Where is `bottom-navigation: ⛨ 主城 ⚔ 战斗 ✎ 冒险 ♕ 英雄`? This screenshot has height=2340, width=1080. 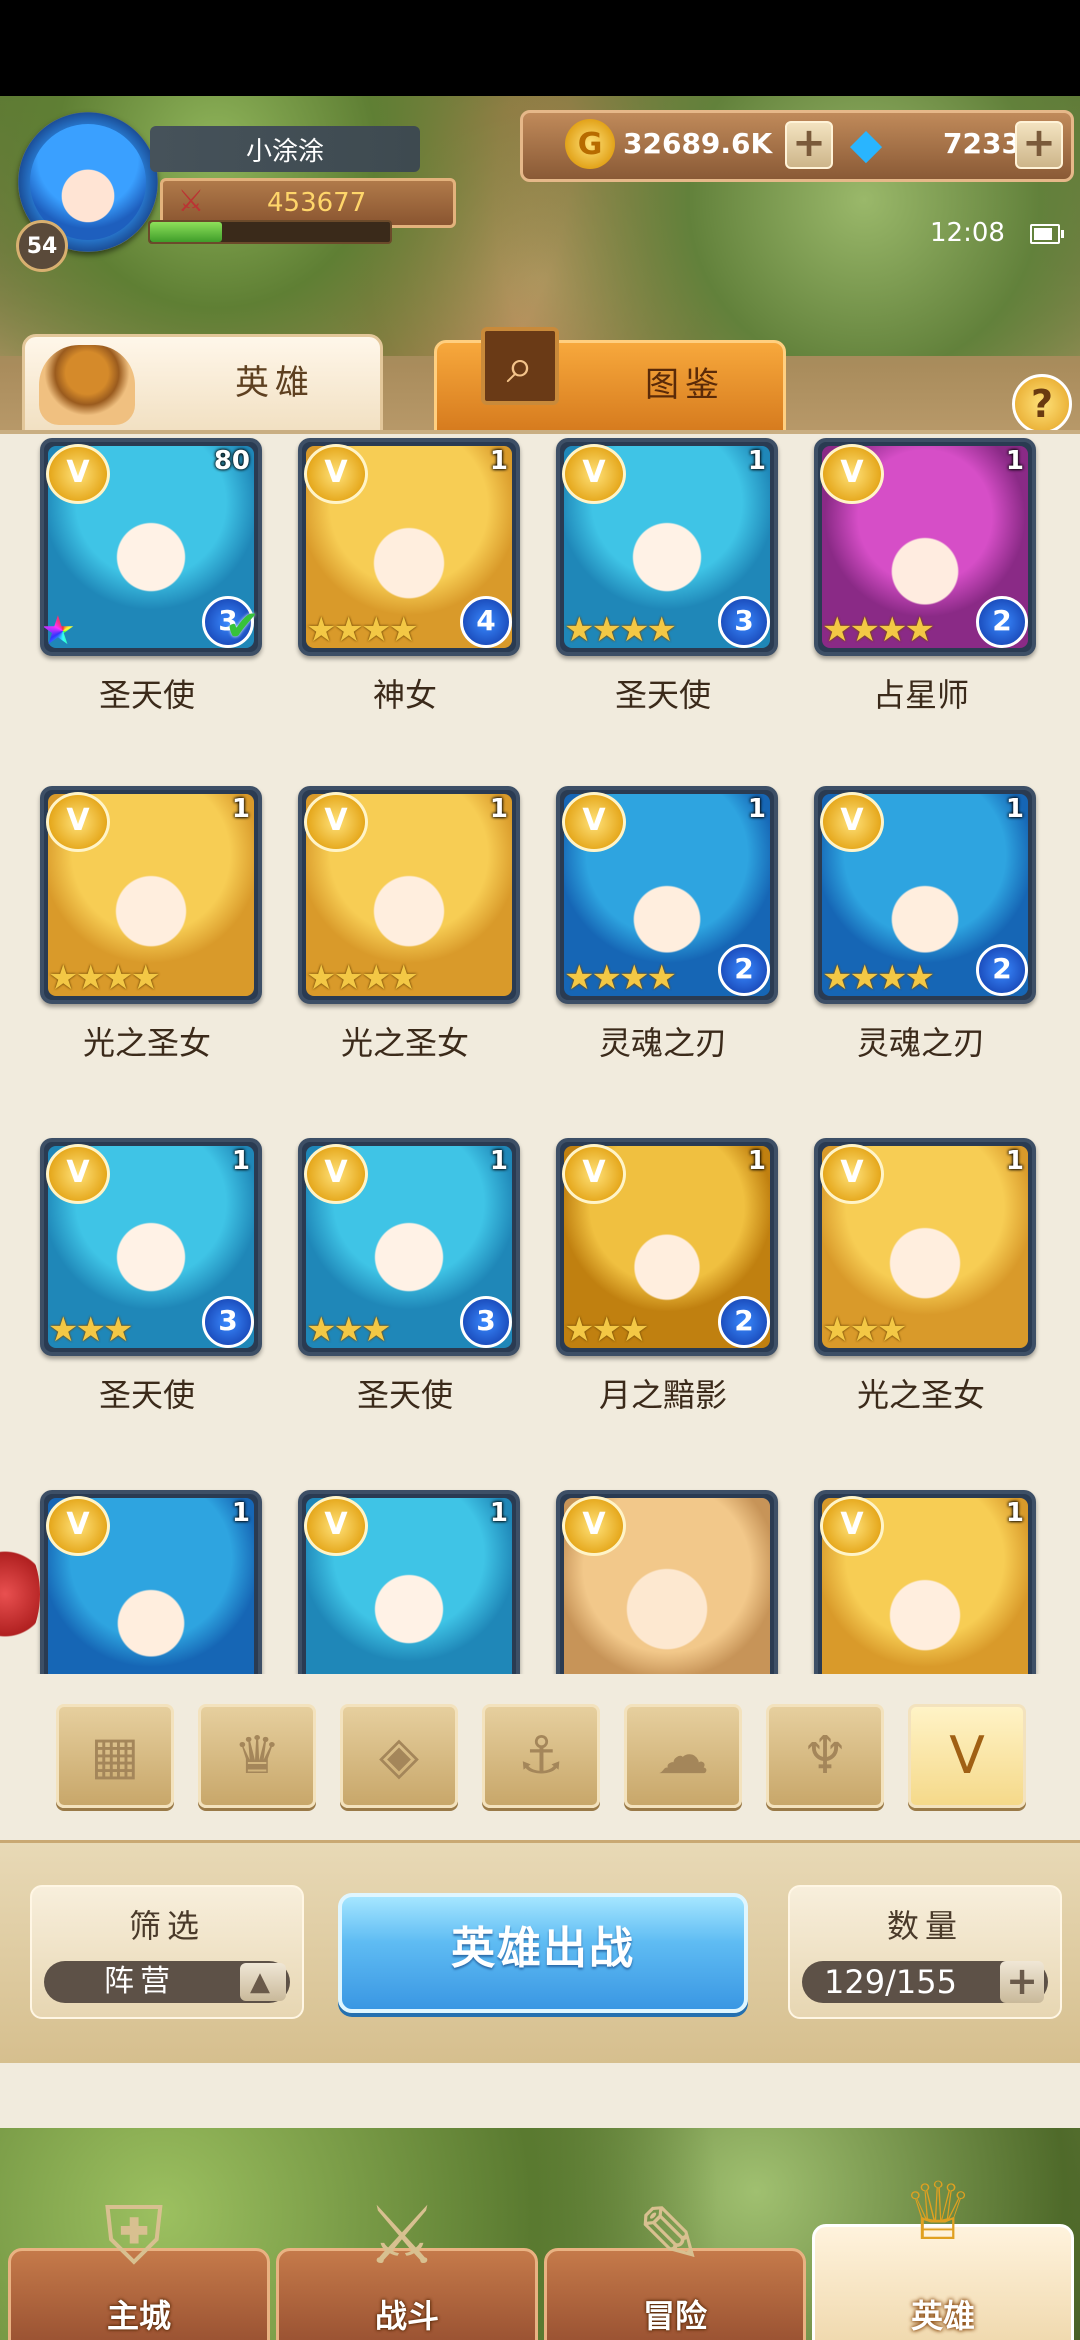
bottom-navigation: ⛨ 主城 ⚔ 战斗 ✎ 冒险 ♕ 英雄 is located at coordinates (540, 2234).